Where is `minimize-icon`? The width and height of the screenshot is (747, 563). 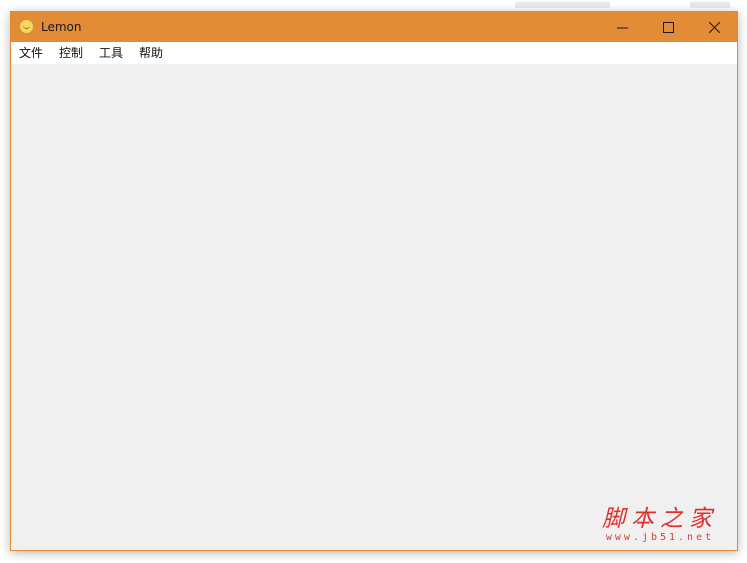
minimize-icon is located at coordinates (622, 27).